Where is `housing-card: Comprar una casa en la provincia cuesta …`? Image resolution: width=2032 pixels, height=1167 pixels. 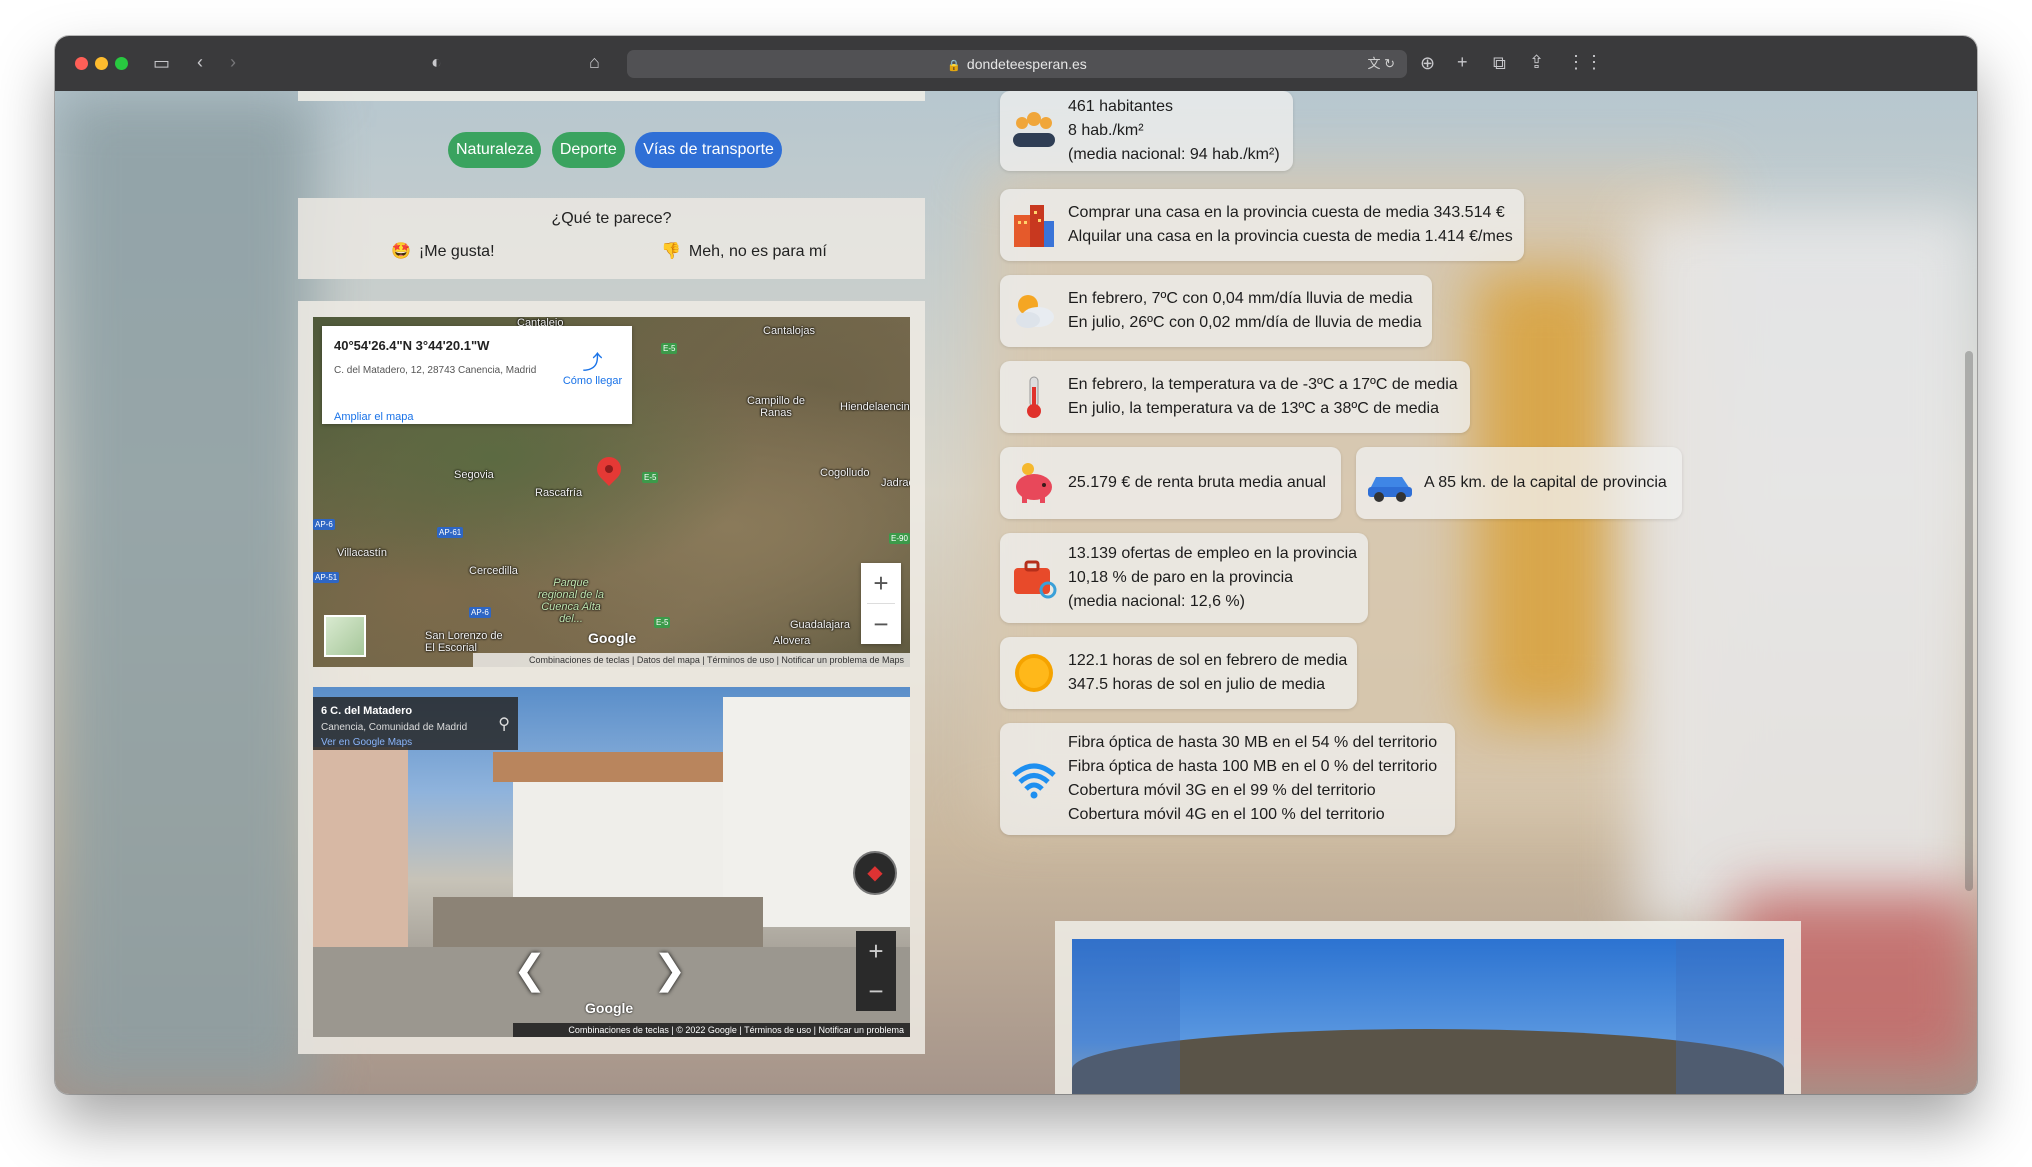
housing-card: Comprar una casa en la provincia cuesta … is located at coordinates (1262, 225).